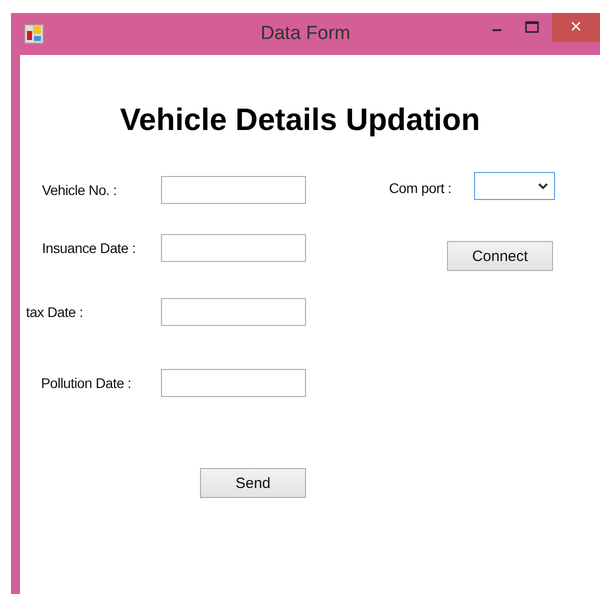  What do you see at coordinates (532, 27) in the screenshot?
I see `maximize-icon` at bounding box center [532, 27].